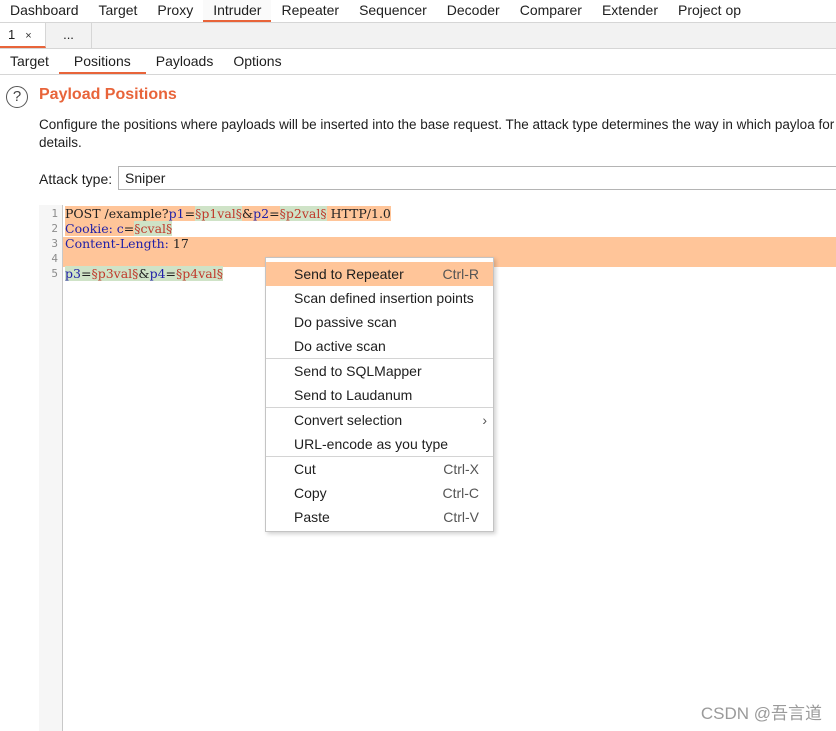 Image resolution: width=836 pixels, height=731 pixels. What do you see at coordinates (118, 11) in the screenshot?
I see `tab-target: Target` at bounding box center [118, 11].